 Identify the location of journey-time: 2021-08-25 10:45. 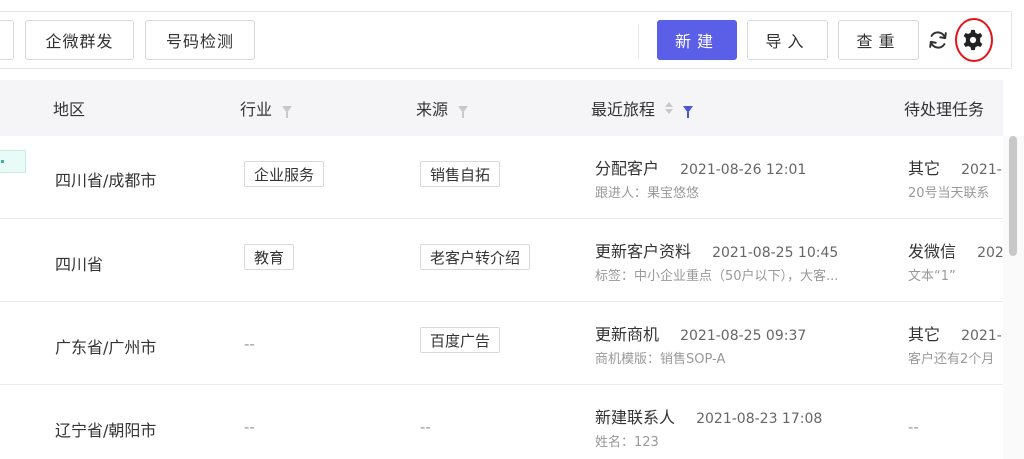
(775, 253).